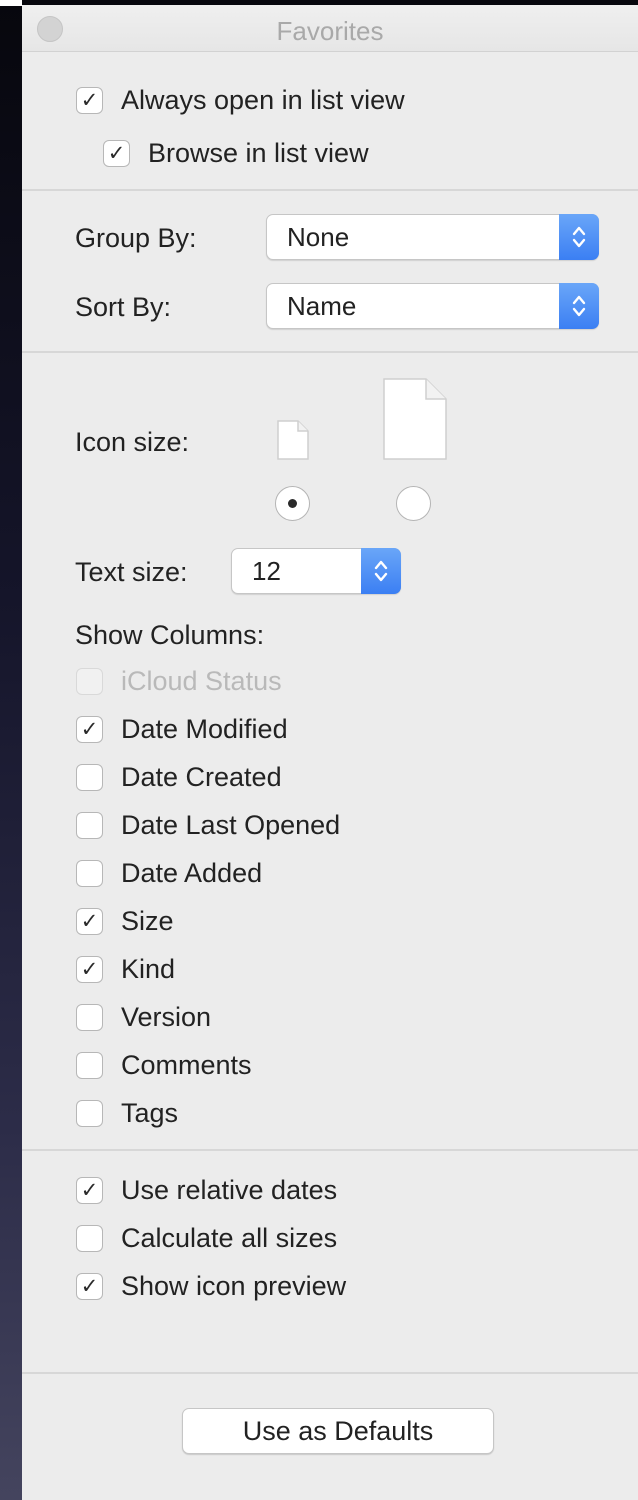 This screenshot has width=638, height=1500. I want to click on text-size-popup: 12, so click(316, 571).